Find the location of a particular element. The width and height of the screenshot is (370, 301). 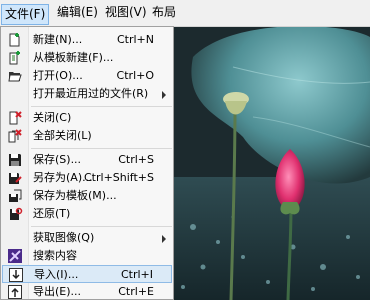

shortcut-text: Ctrl+O is located at coordinates (135, 75).